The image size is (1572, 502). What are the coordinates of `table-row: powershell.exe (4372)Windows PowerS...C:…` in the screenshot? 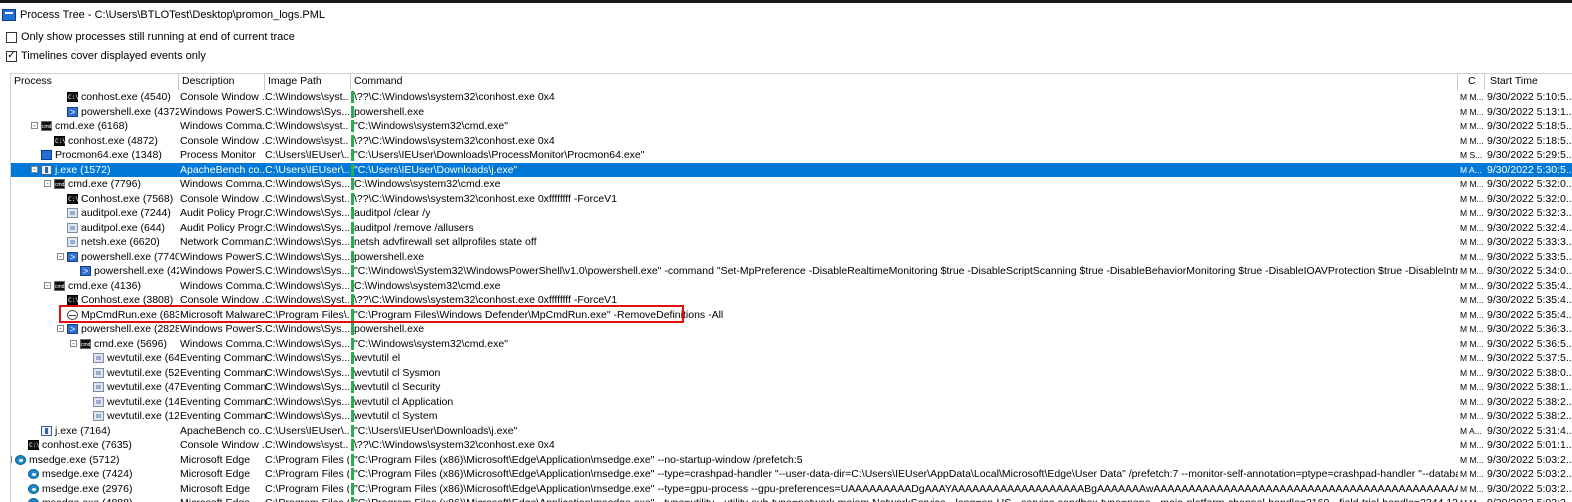 It's located at (791, 112).